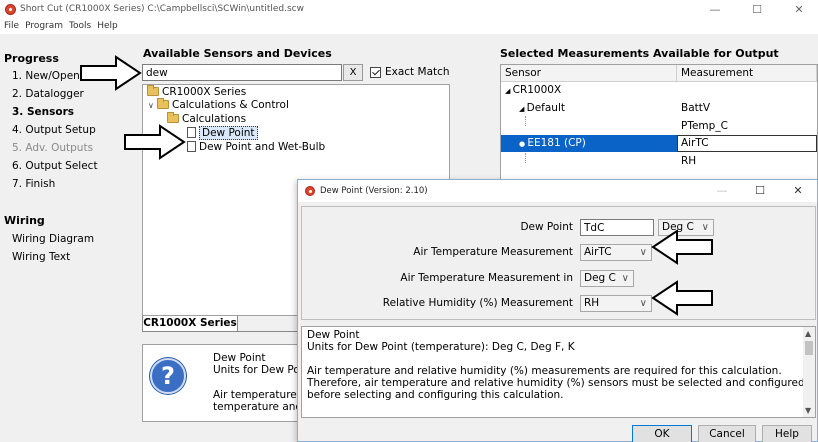  Describe the element at coordinates (262, 147) in the screenshot. I see `tree-node-label: Dew Point and Wet-Bulb` at that location.